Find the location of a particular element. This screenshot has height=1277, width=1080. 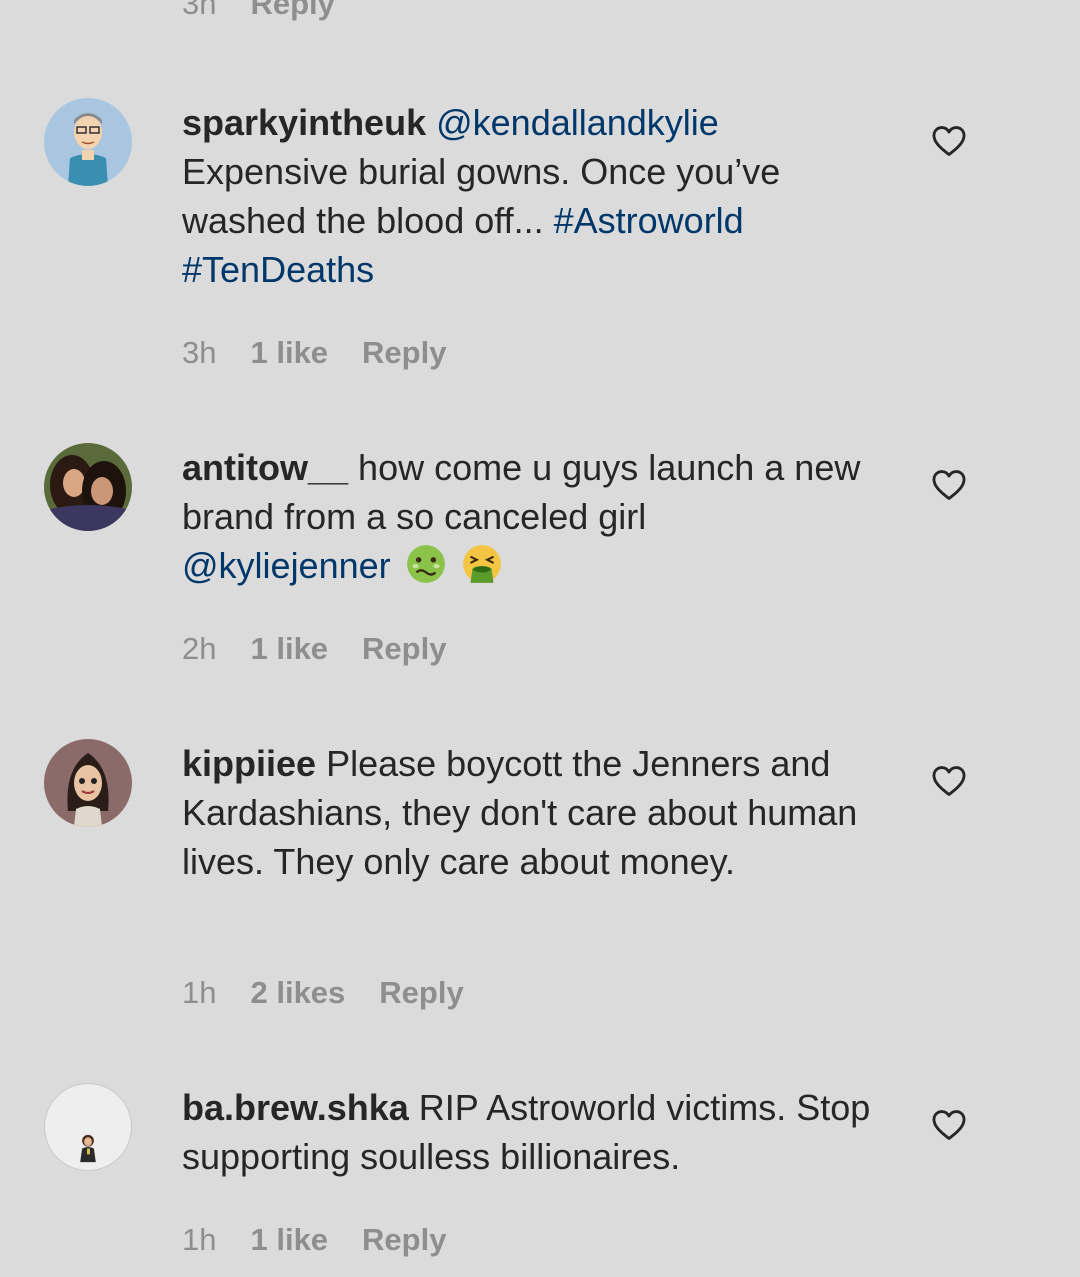

cartoon-woman-avatar-icon is located at coordinates (88, 783).